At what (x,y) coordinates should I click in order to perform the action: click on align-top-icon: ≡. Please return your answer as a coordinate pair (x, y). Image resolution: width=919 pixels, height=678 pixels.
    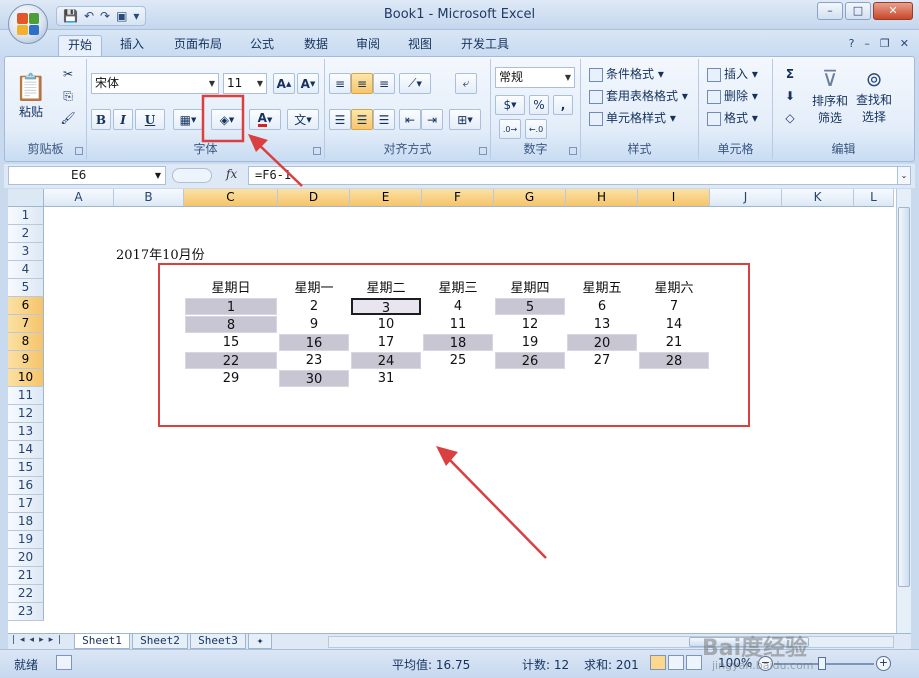
    Looking at the image, I should click on (340, 83).